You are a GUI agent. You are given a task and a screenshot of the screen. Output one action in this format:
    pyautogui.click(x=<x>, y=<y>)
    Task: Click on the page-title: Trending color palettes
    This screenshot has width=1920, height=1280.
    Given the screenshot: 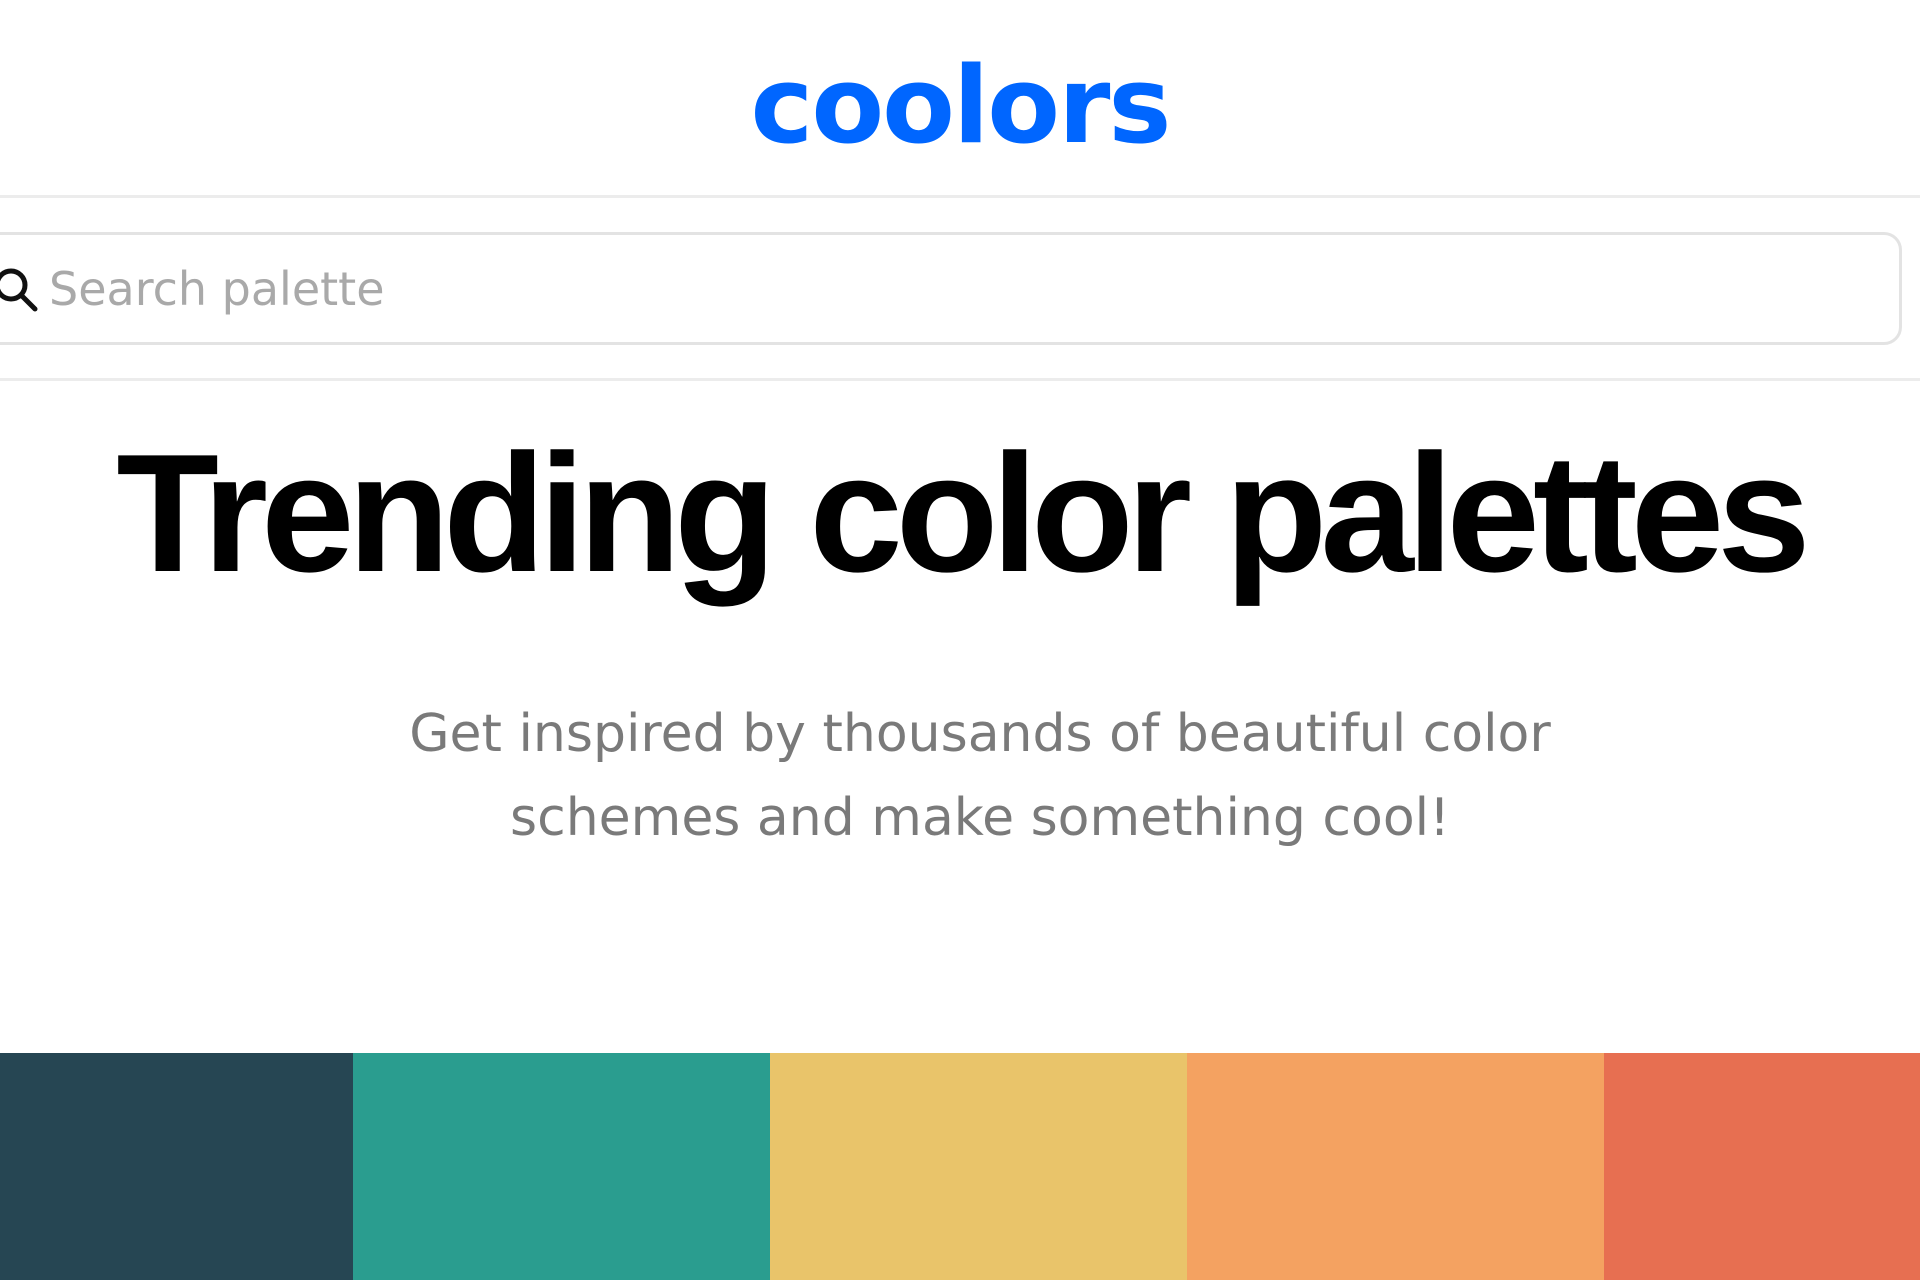 What is the action you would take?
    pyautogui.click(x=963, y=513)
    